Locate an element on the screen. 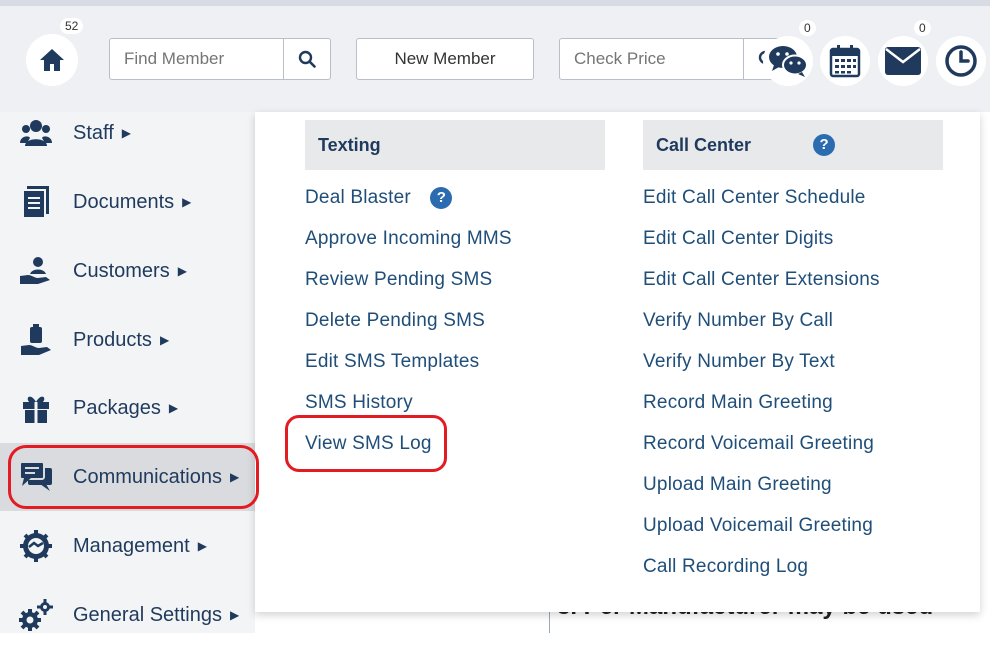  home-icon is located at coordinates (52, 60).